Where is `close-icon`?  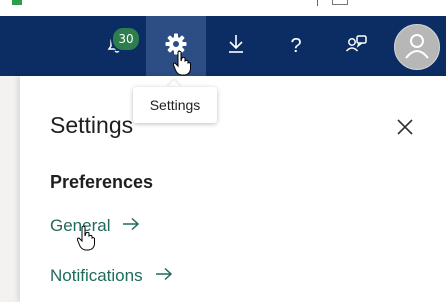 close-icon is located at coordinates (405, 130).